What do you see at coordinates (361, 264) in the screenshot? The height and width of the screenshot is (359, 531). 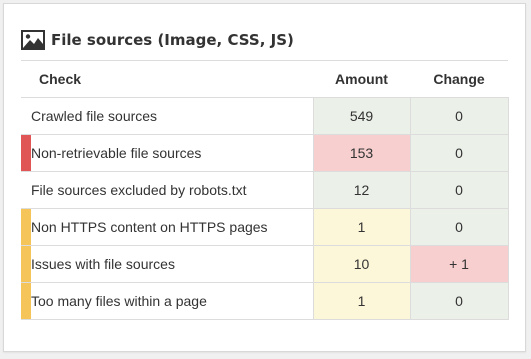 I see `amount-cell: 10` at bounding box center [361, 264].